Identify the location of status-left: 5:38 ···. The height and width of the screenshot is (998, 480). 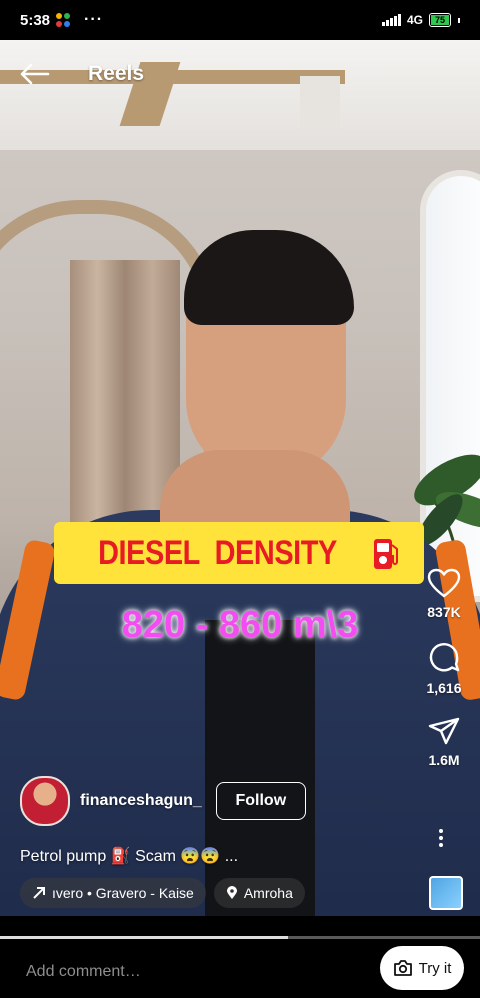
(61, 20).